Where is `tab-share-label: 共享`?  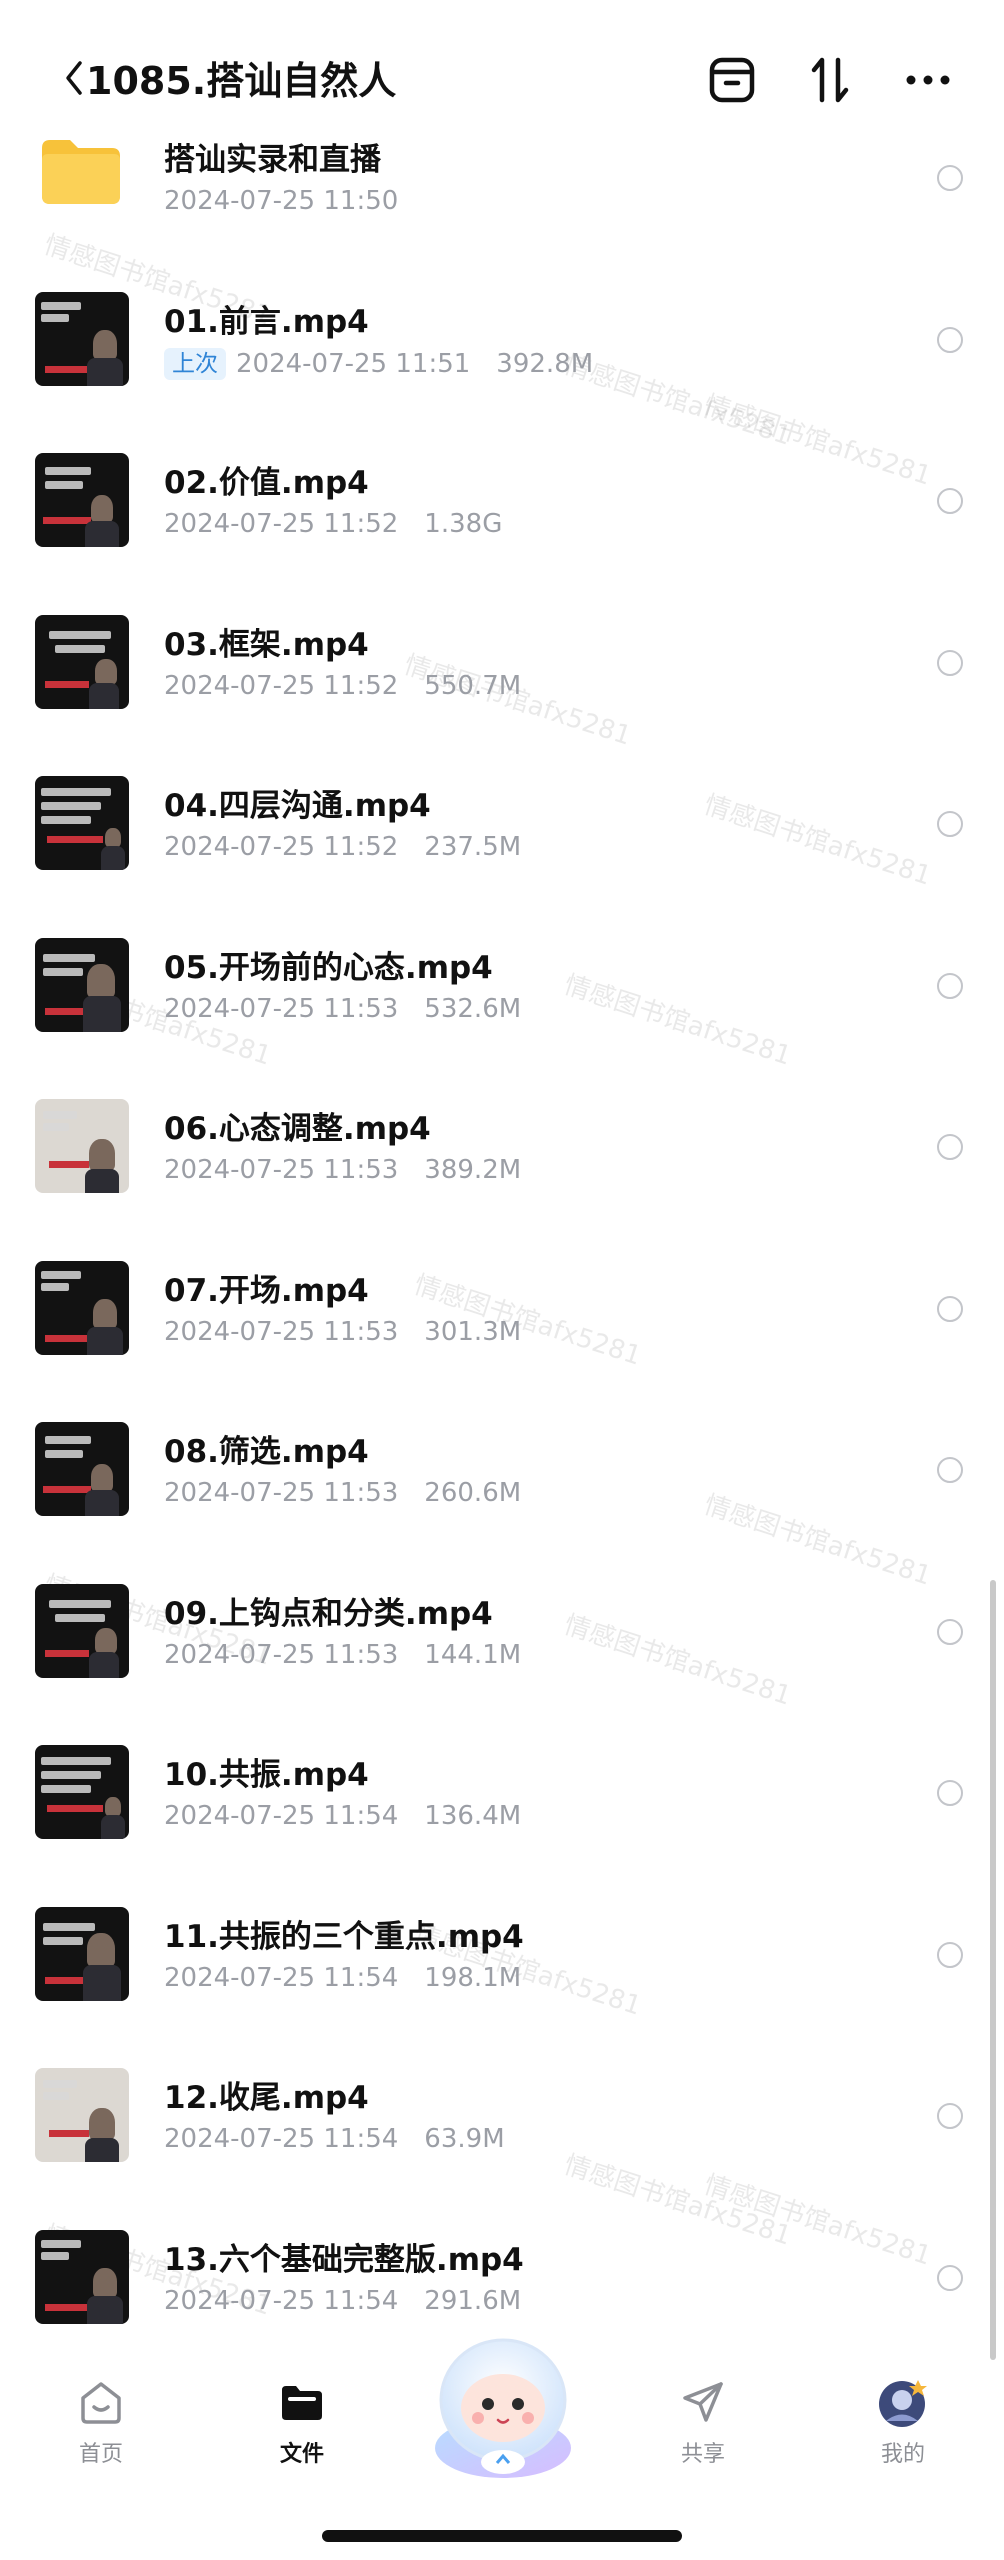
tab-share-label: 共享 is located at coordinates (702, 2454).